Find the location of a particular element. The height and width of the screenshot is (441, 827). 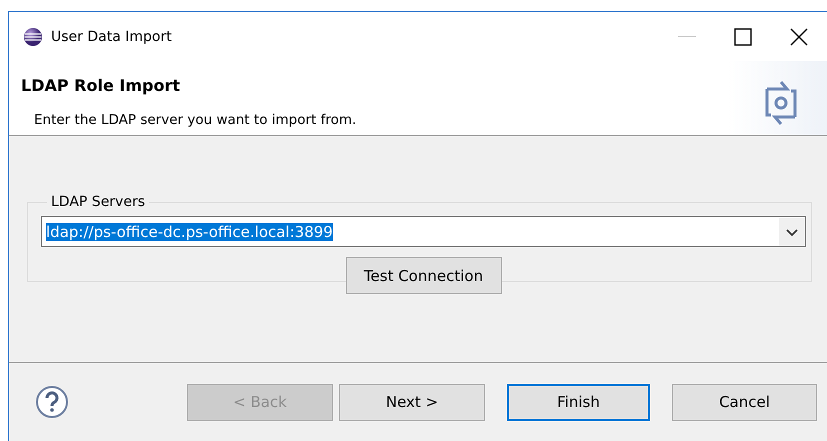

help-icon is located at coordinates (52, 402).